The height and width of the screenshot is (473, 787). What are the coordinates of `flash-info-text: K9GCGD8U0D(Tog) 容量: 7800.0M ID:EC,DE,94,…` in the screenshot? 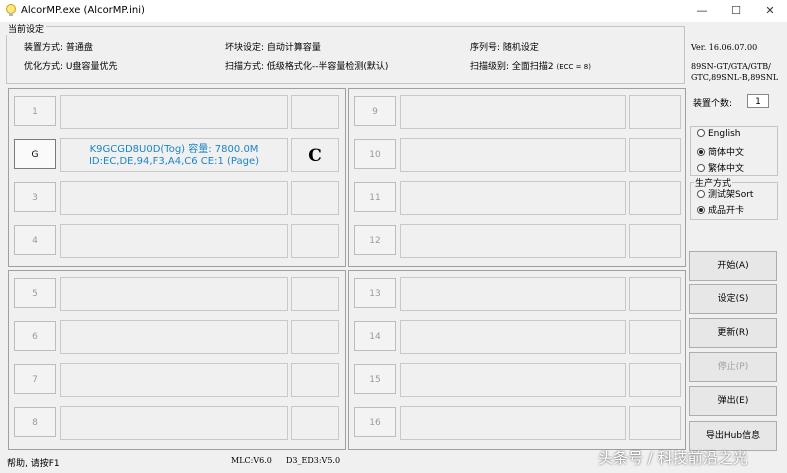 It's located at (174, 156).